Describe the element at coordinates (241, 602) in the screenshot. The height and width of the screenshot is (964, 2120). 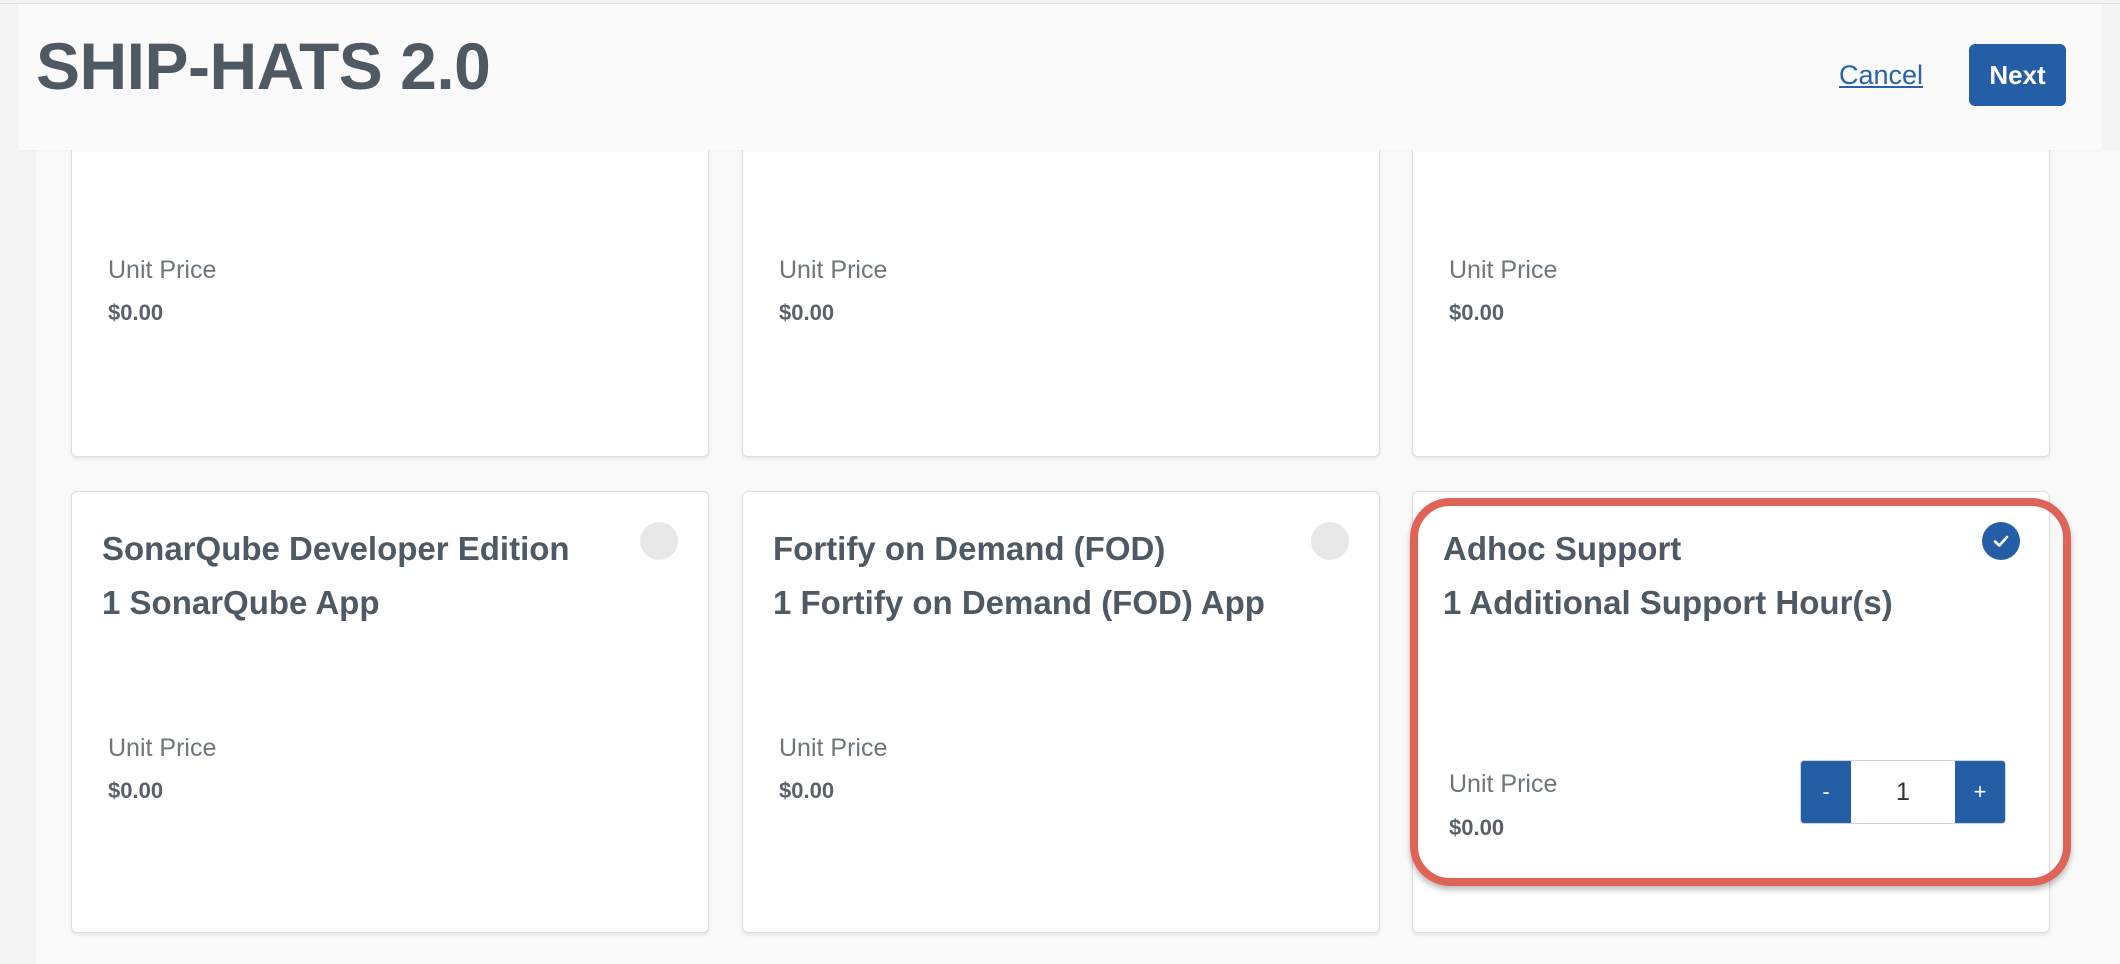
I see `card-subtitle: 1 SonarQube App` at that location.